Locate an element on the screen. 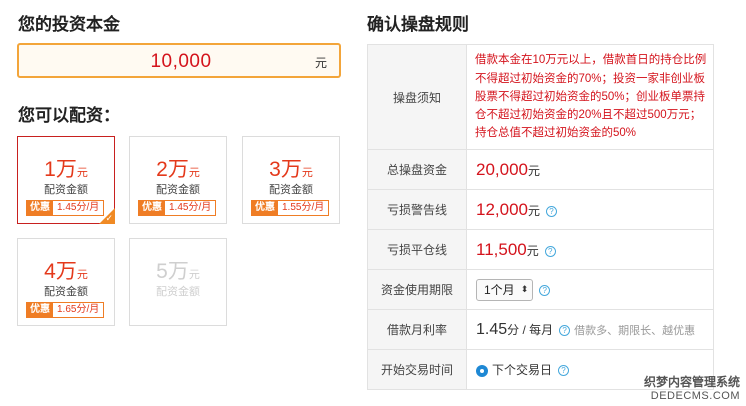 The image size is (746, 406). interest-unit: 分 / 每月 is located at coordinates (530, 329).